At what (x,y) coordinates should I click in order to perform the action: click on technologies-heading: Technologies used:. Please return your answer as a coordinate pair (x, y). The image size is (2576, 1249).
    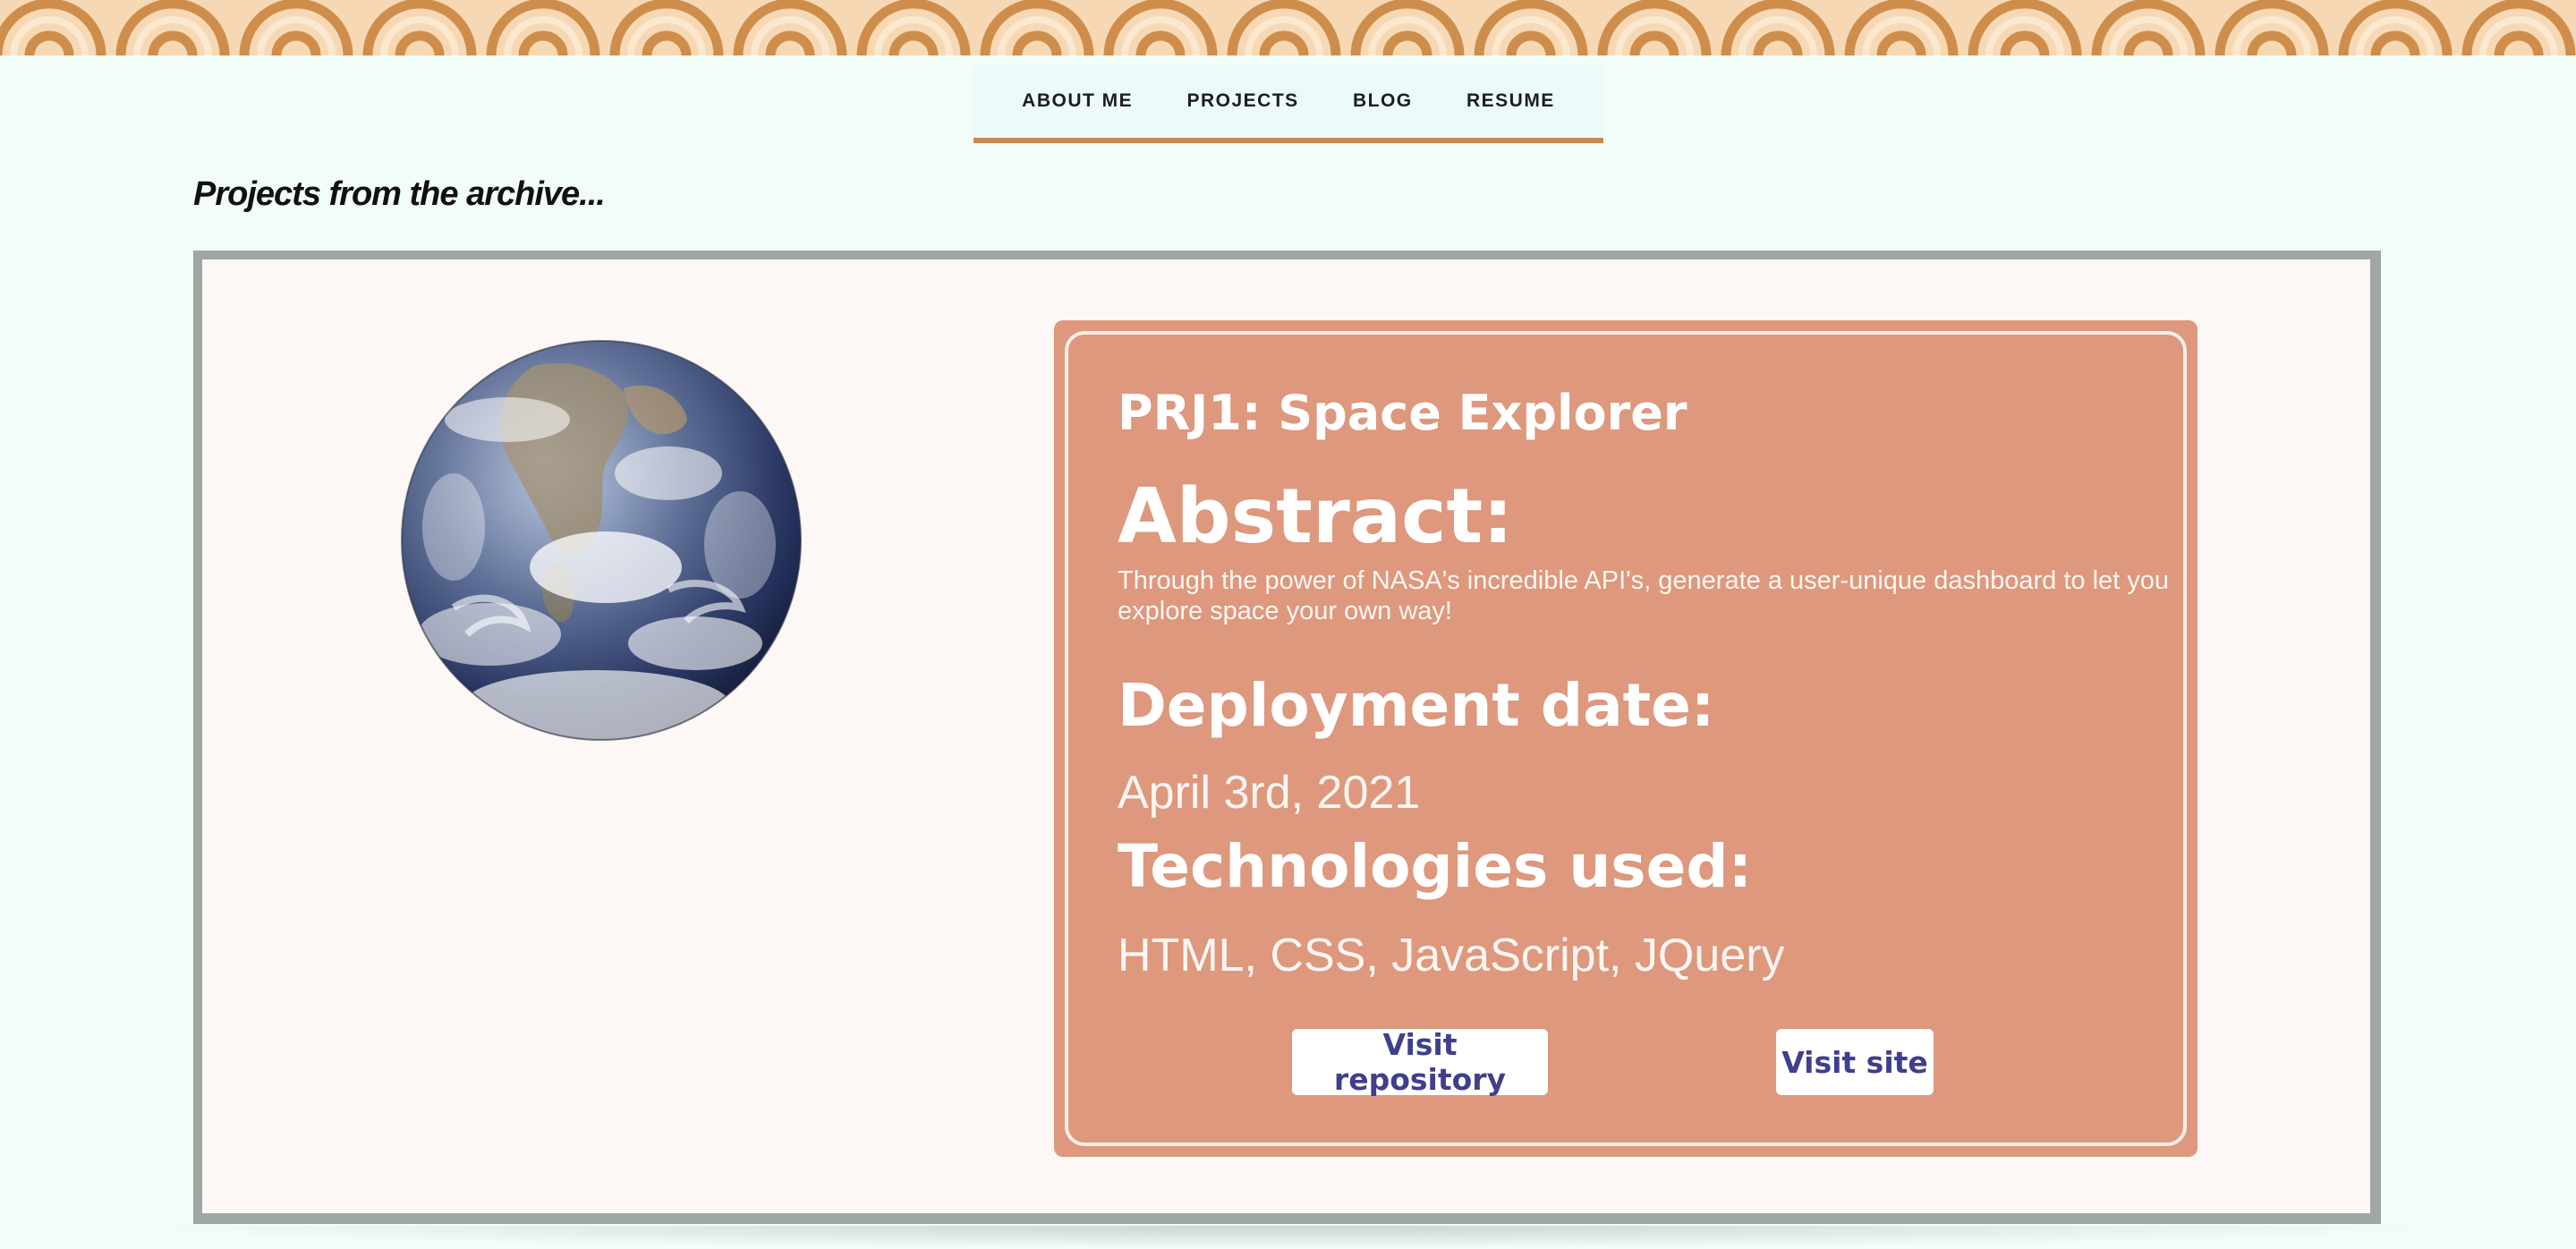
    Looking at the image, I should click on (1435, 867).